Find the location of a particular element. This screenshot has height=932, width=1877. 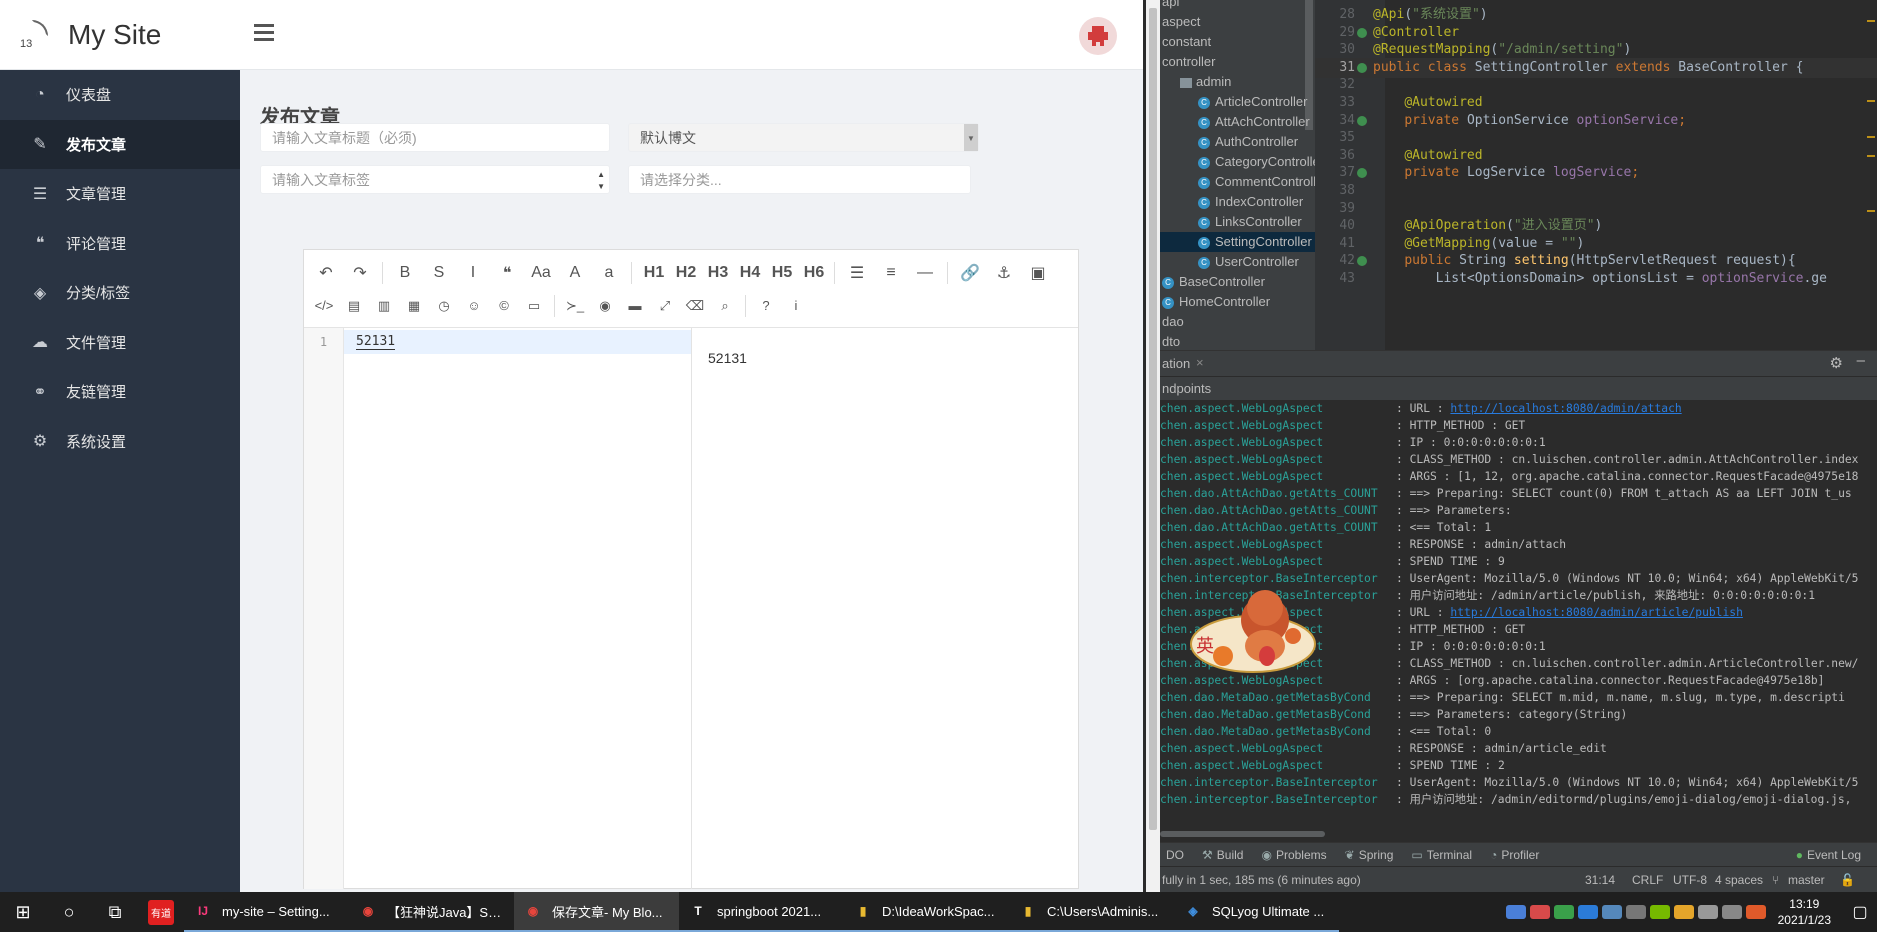

tree-item: admin is located at coordinates (1237, 82).